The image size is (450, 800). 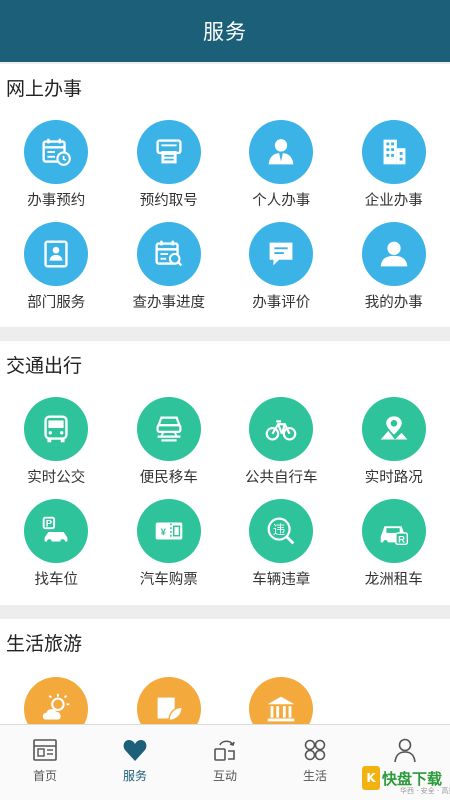 I want to click on section-title: 网上办事, so click(x=44, y=89).